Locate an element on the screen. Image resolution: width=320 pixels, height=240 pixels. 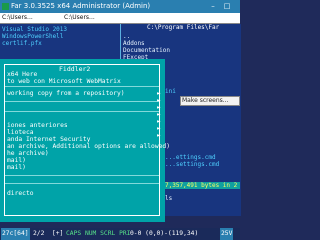
right-item-settings-1: ...ettings.cmd is located at coordinates (190, 157).